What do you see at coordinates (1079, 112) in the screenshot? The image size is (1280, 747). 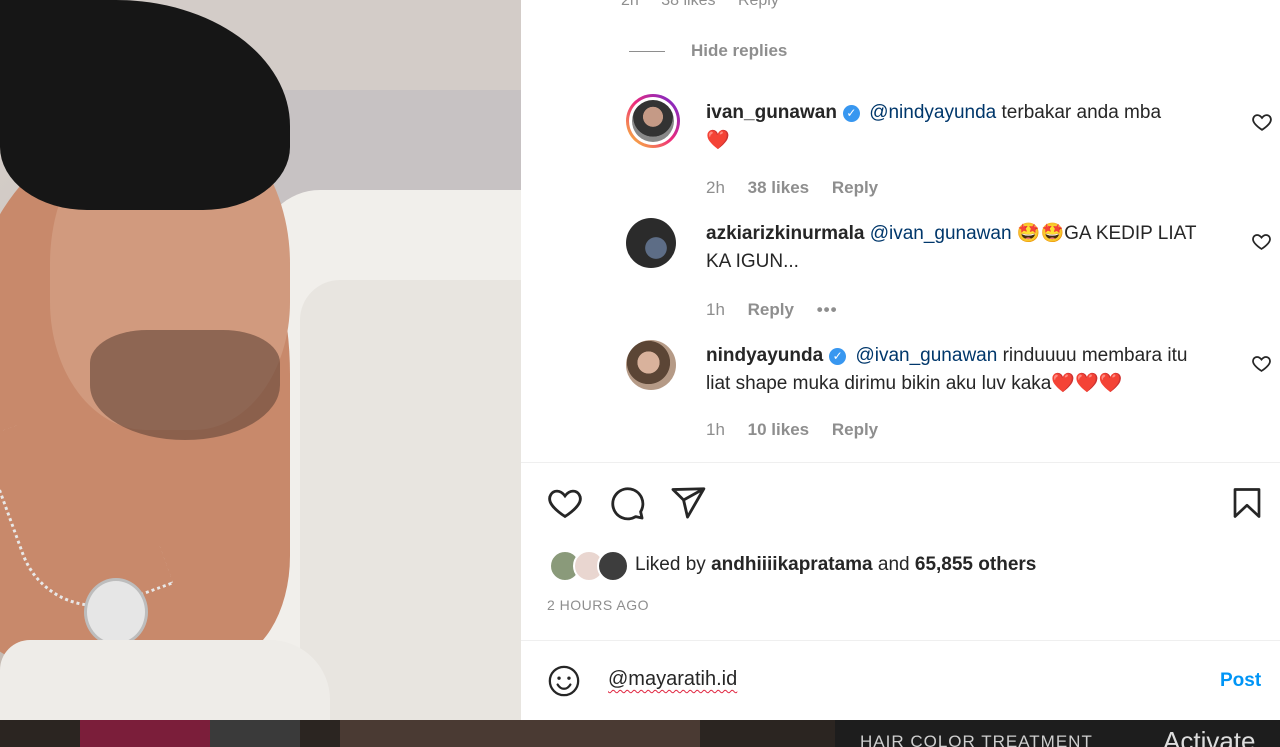 I see `comment-body: terbakar anda mba` at bounding box center [1079, 112].